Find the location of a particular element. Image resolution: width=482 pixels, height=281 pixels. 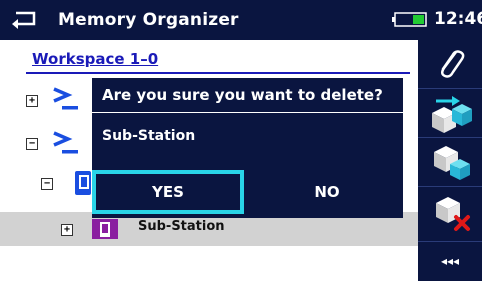

header-bar: Memory Organizer 12:46 is located at coordinates (241, 20).